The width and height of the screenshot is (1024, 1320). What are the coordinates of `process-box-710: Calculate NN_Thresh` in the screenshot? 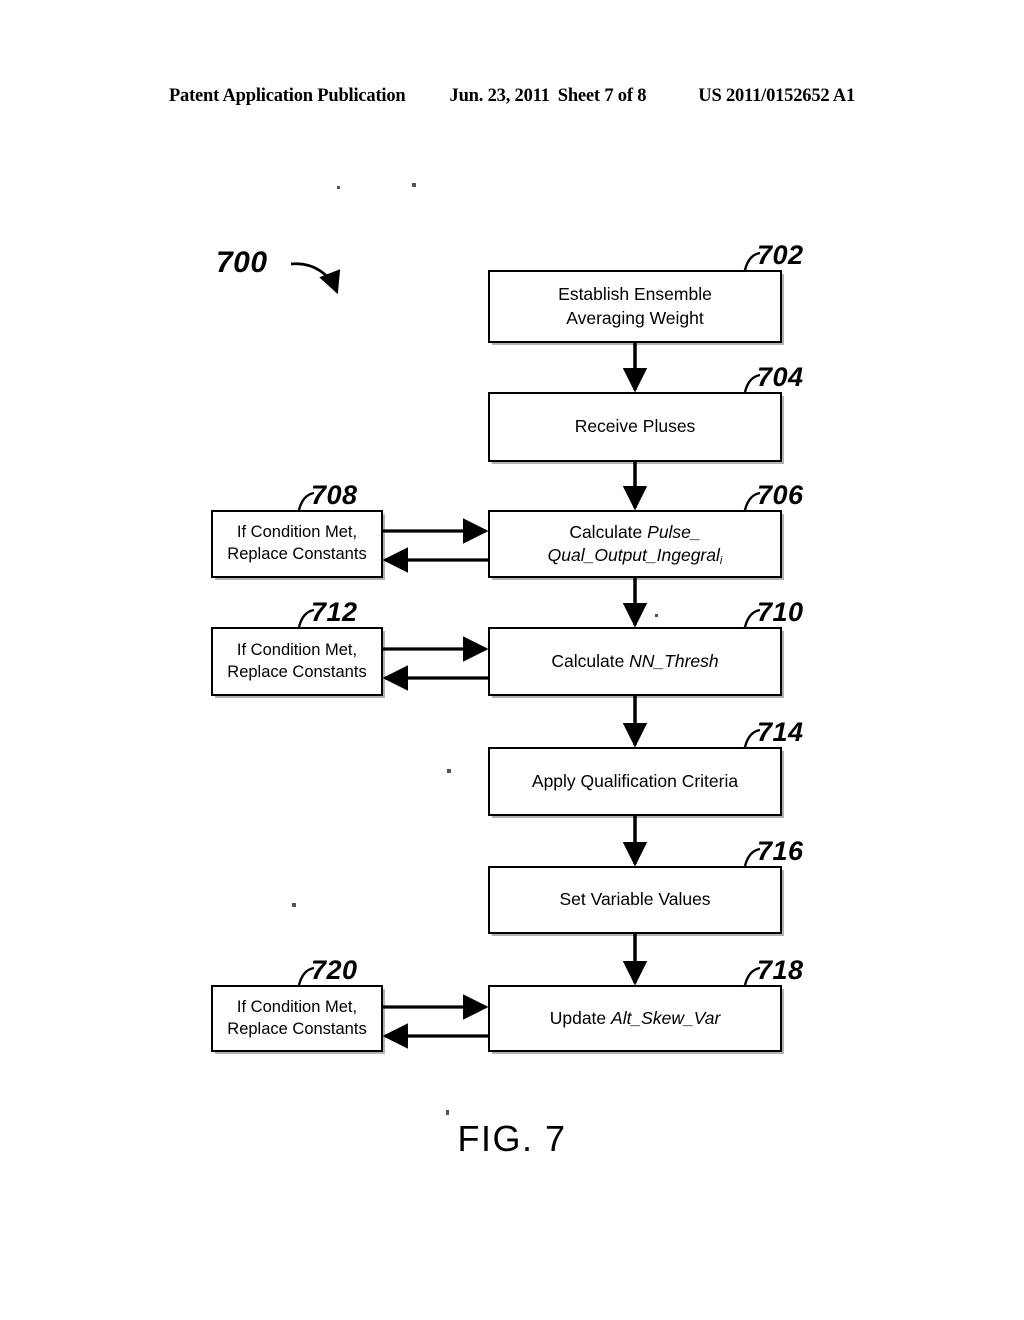 It's located at (635, 661).